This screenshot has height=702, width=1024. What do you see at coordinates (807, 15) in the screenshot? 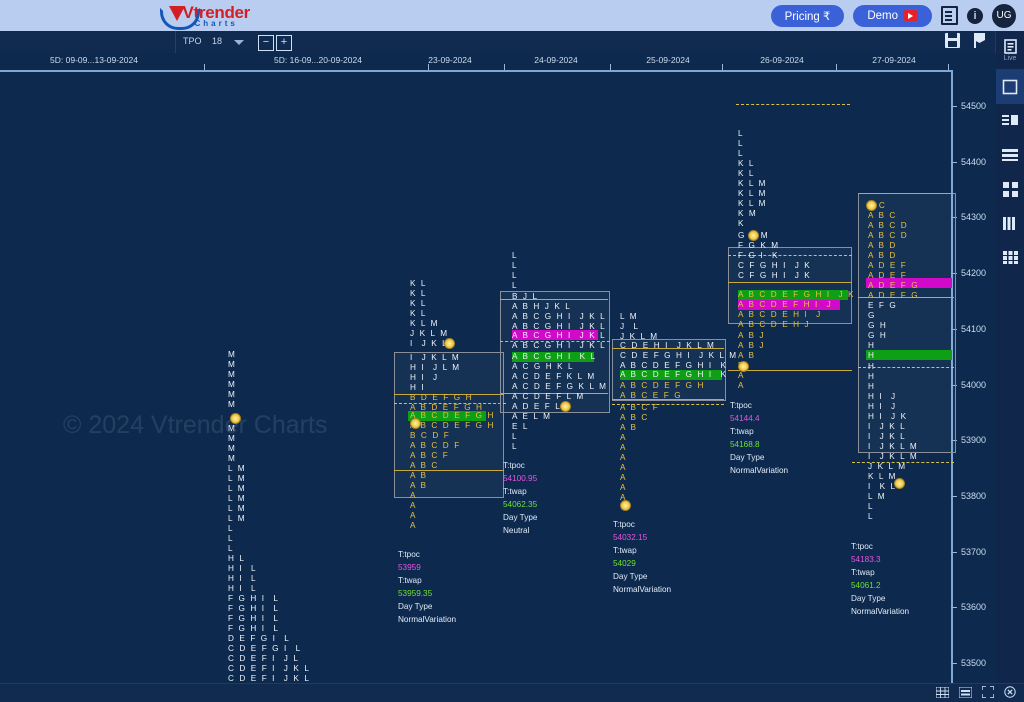
I see `pricing-button: Pricing ₹` at bounding box center [807, 15].